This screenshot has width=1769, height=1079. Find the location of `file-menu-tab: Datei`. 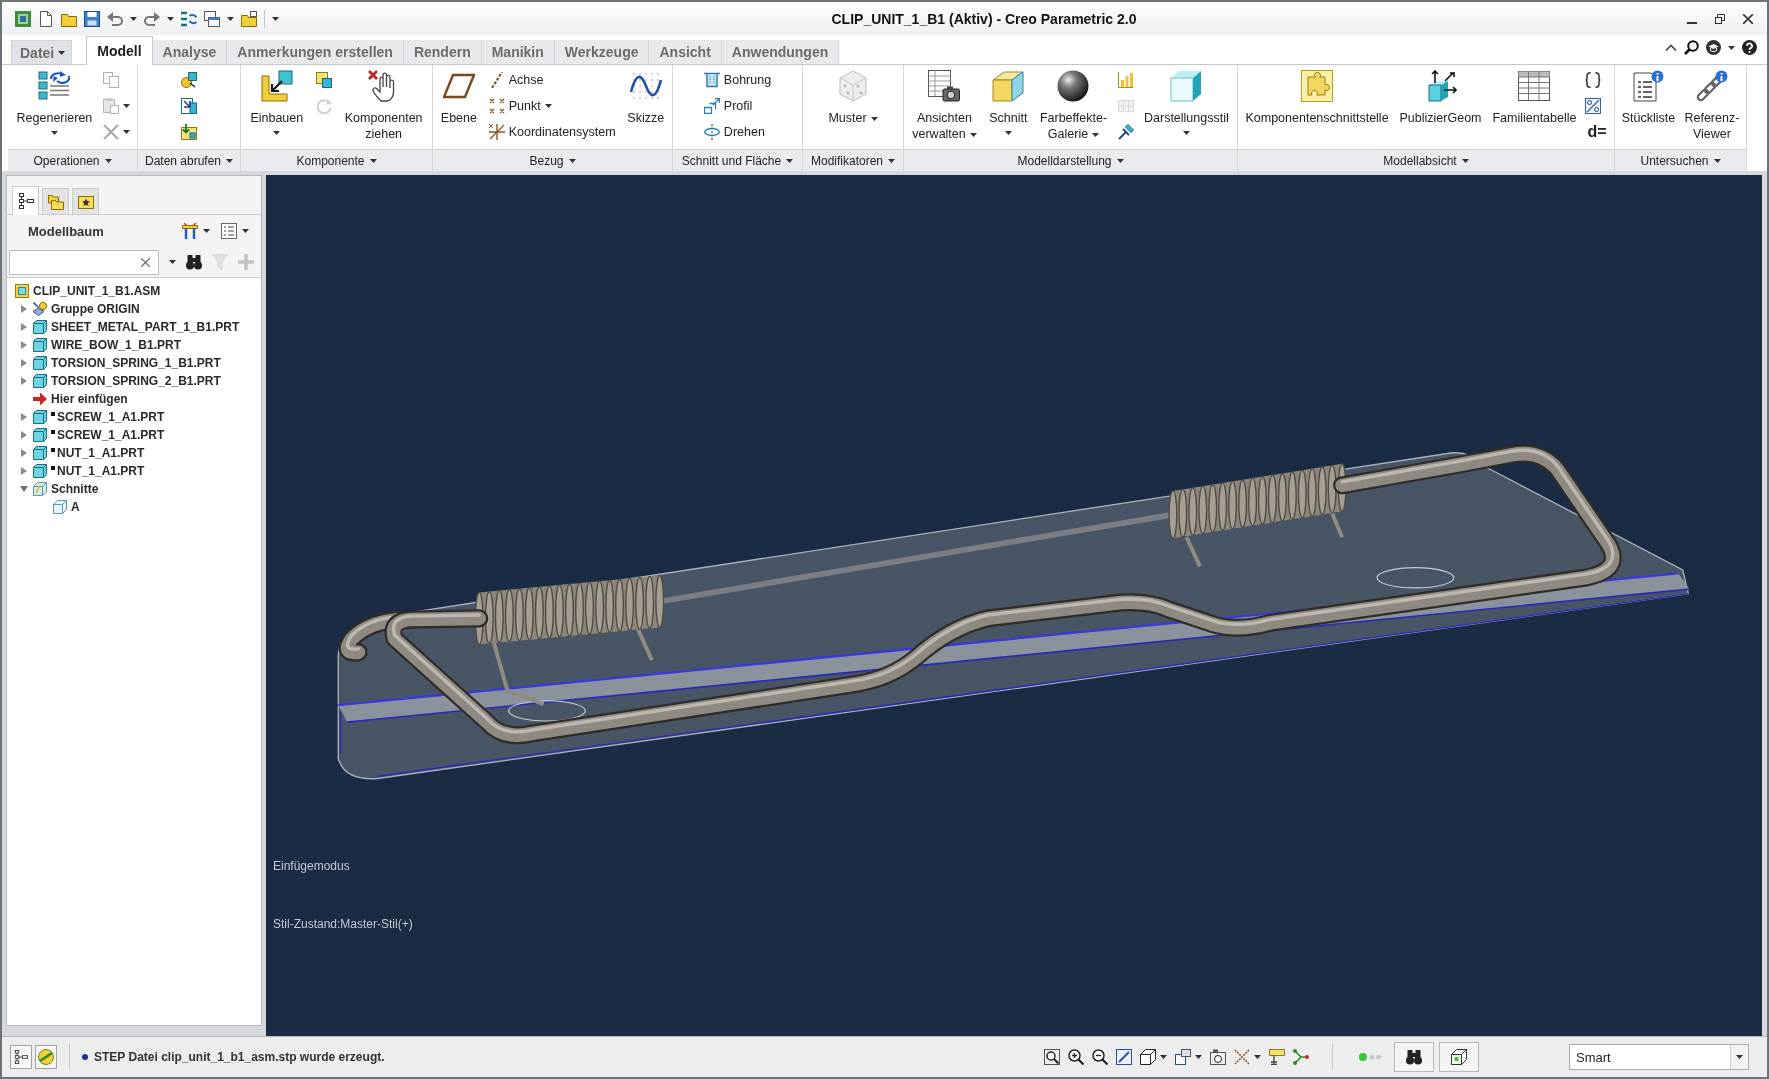

file-menu-tab: Datei is located at coordinates (42, 52).